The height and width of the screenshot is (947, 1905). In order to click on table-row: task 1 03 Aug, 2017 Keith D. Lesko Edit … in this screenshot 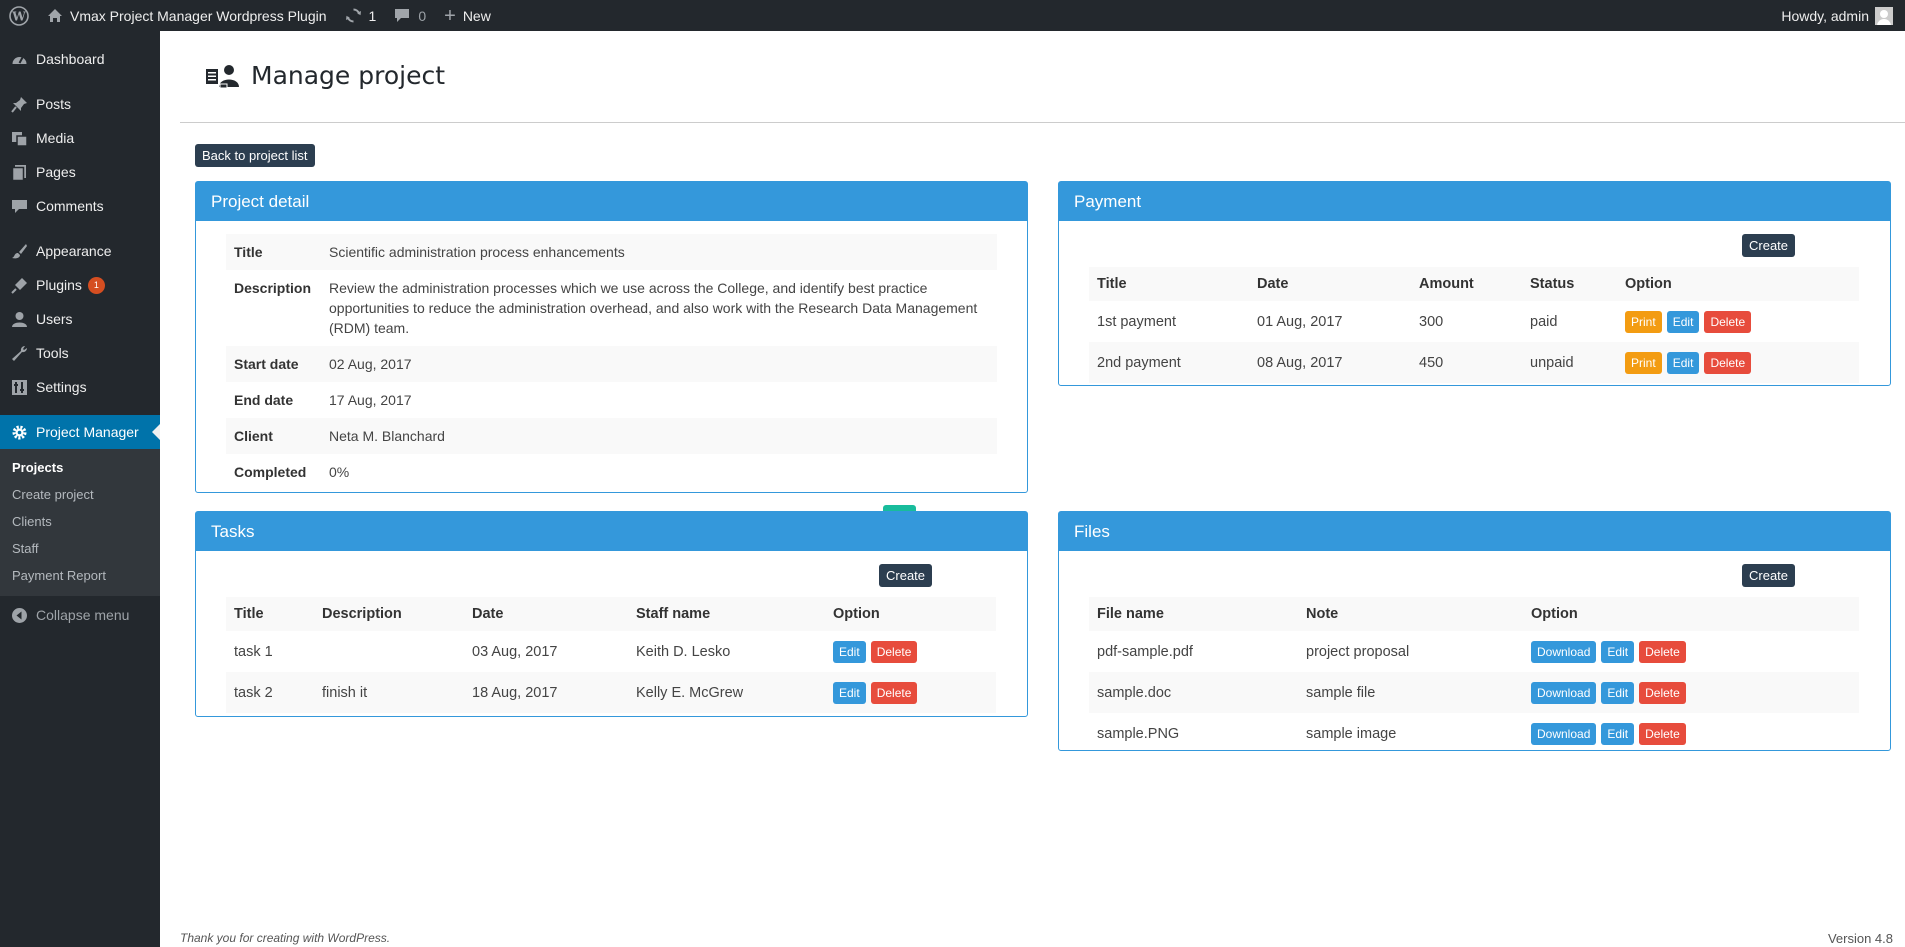, I will do `click(611, 651)`.